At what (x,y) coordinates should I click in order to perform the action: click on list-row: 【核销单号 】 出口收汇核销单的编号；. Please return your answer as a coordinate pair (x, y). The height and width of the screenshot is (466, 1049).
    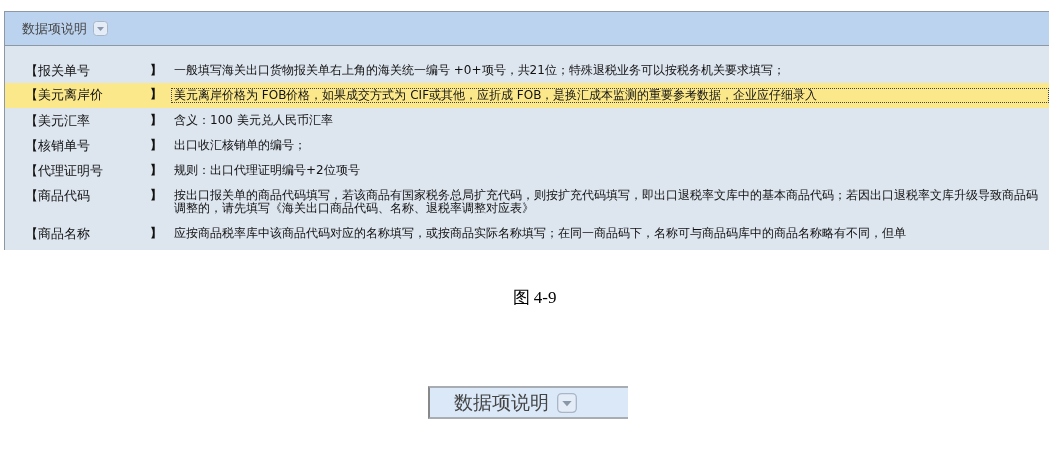
    Looking at the image, I should click on (527, 145).